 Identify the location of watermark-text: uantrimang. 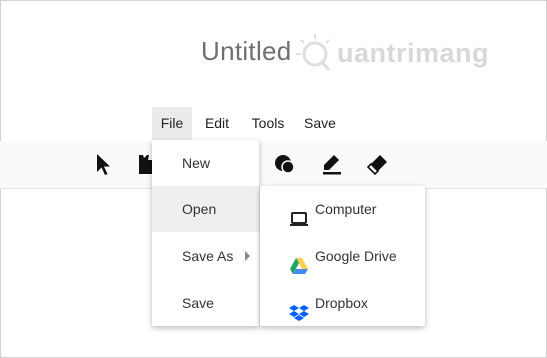
(413, 53).